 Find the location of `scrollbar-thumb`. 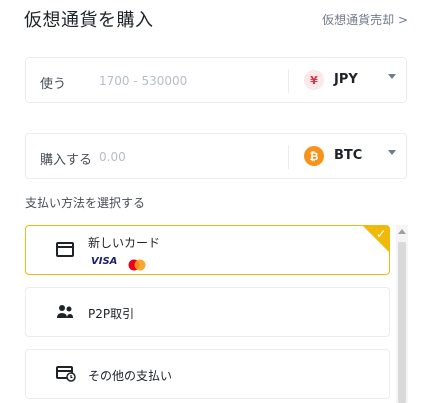

scrollbar-thumb is located at coordinates (402, 322).